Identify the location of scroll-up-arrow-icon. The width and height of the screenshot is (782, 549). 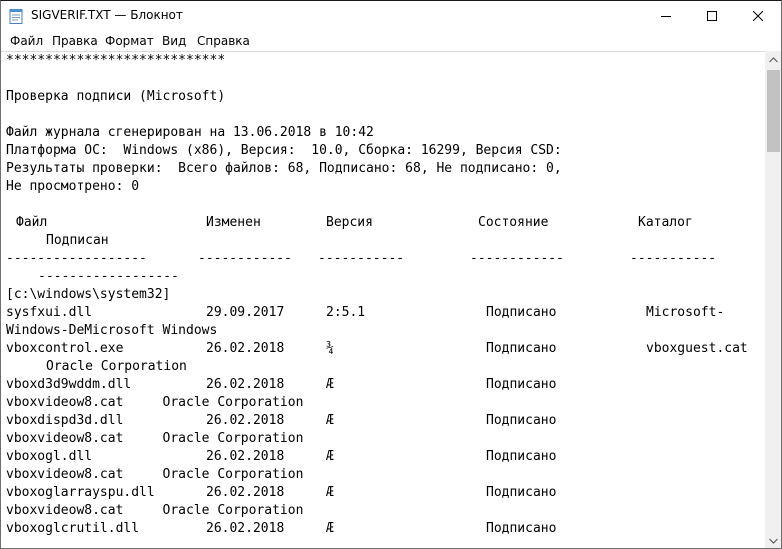
(773, 59).